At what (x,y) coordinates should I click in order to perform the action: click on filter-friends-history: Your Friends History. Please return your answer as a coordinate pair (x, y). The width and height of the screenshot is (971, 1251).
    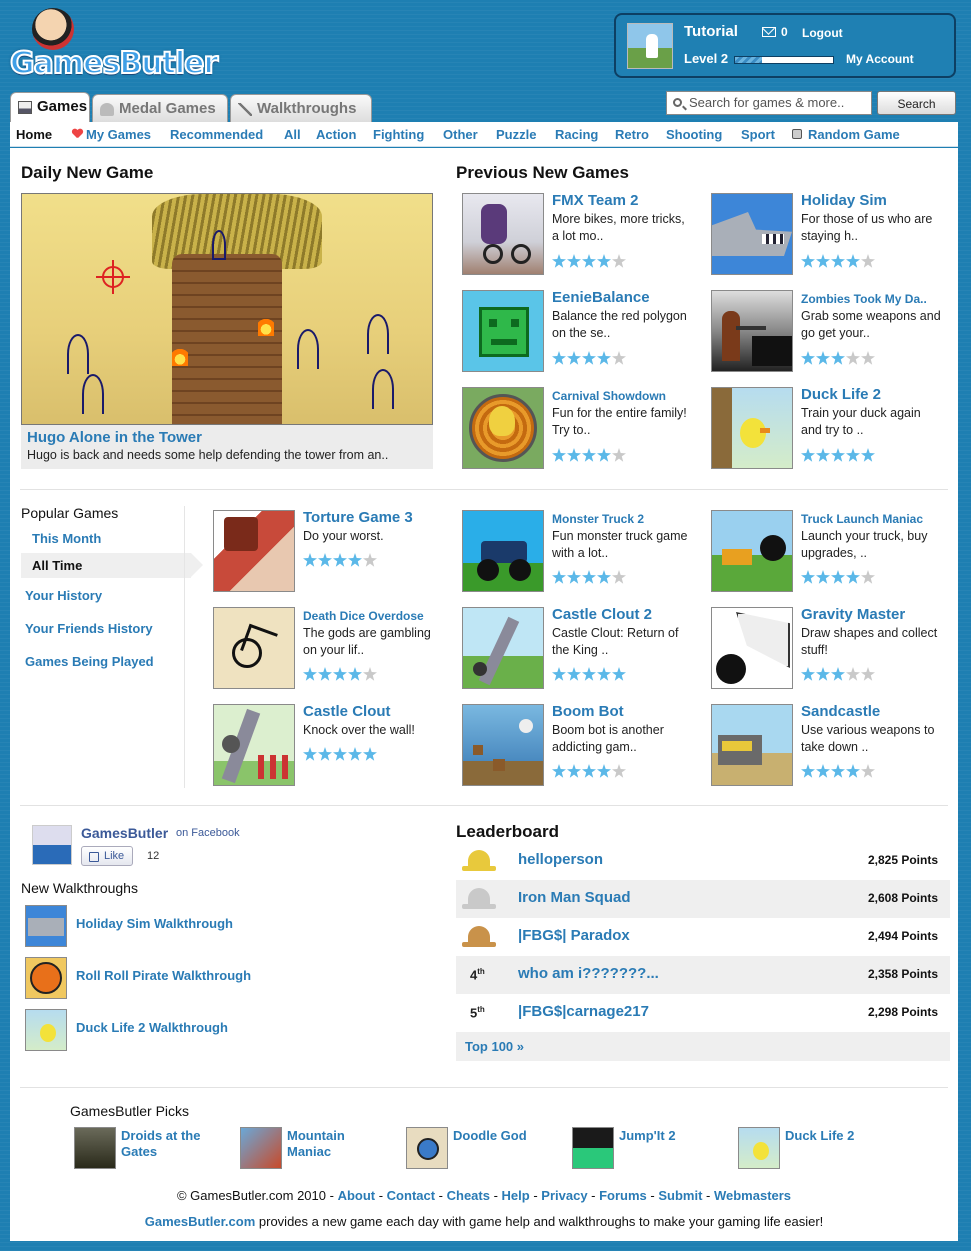
    Looking at the image, I should click on (89, 628).